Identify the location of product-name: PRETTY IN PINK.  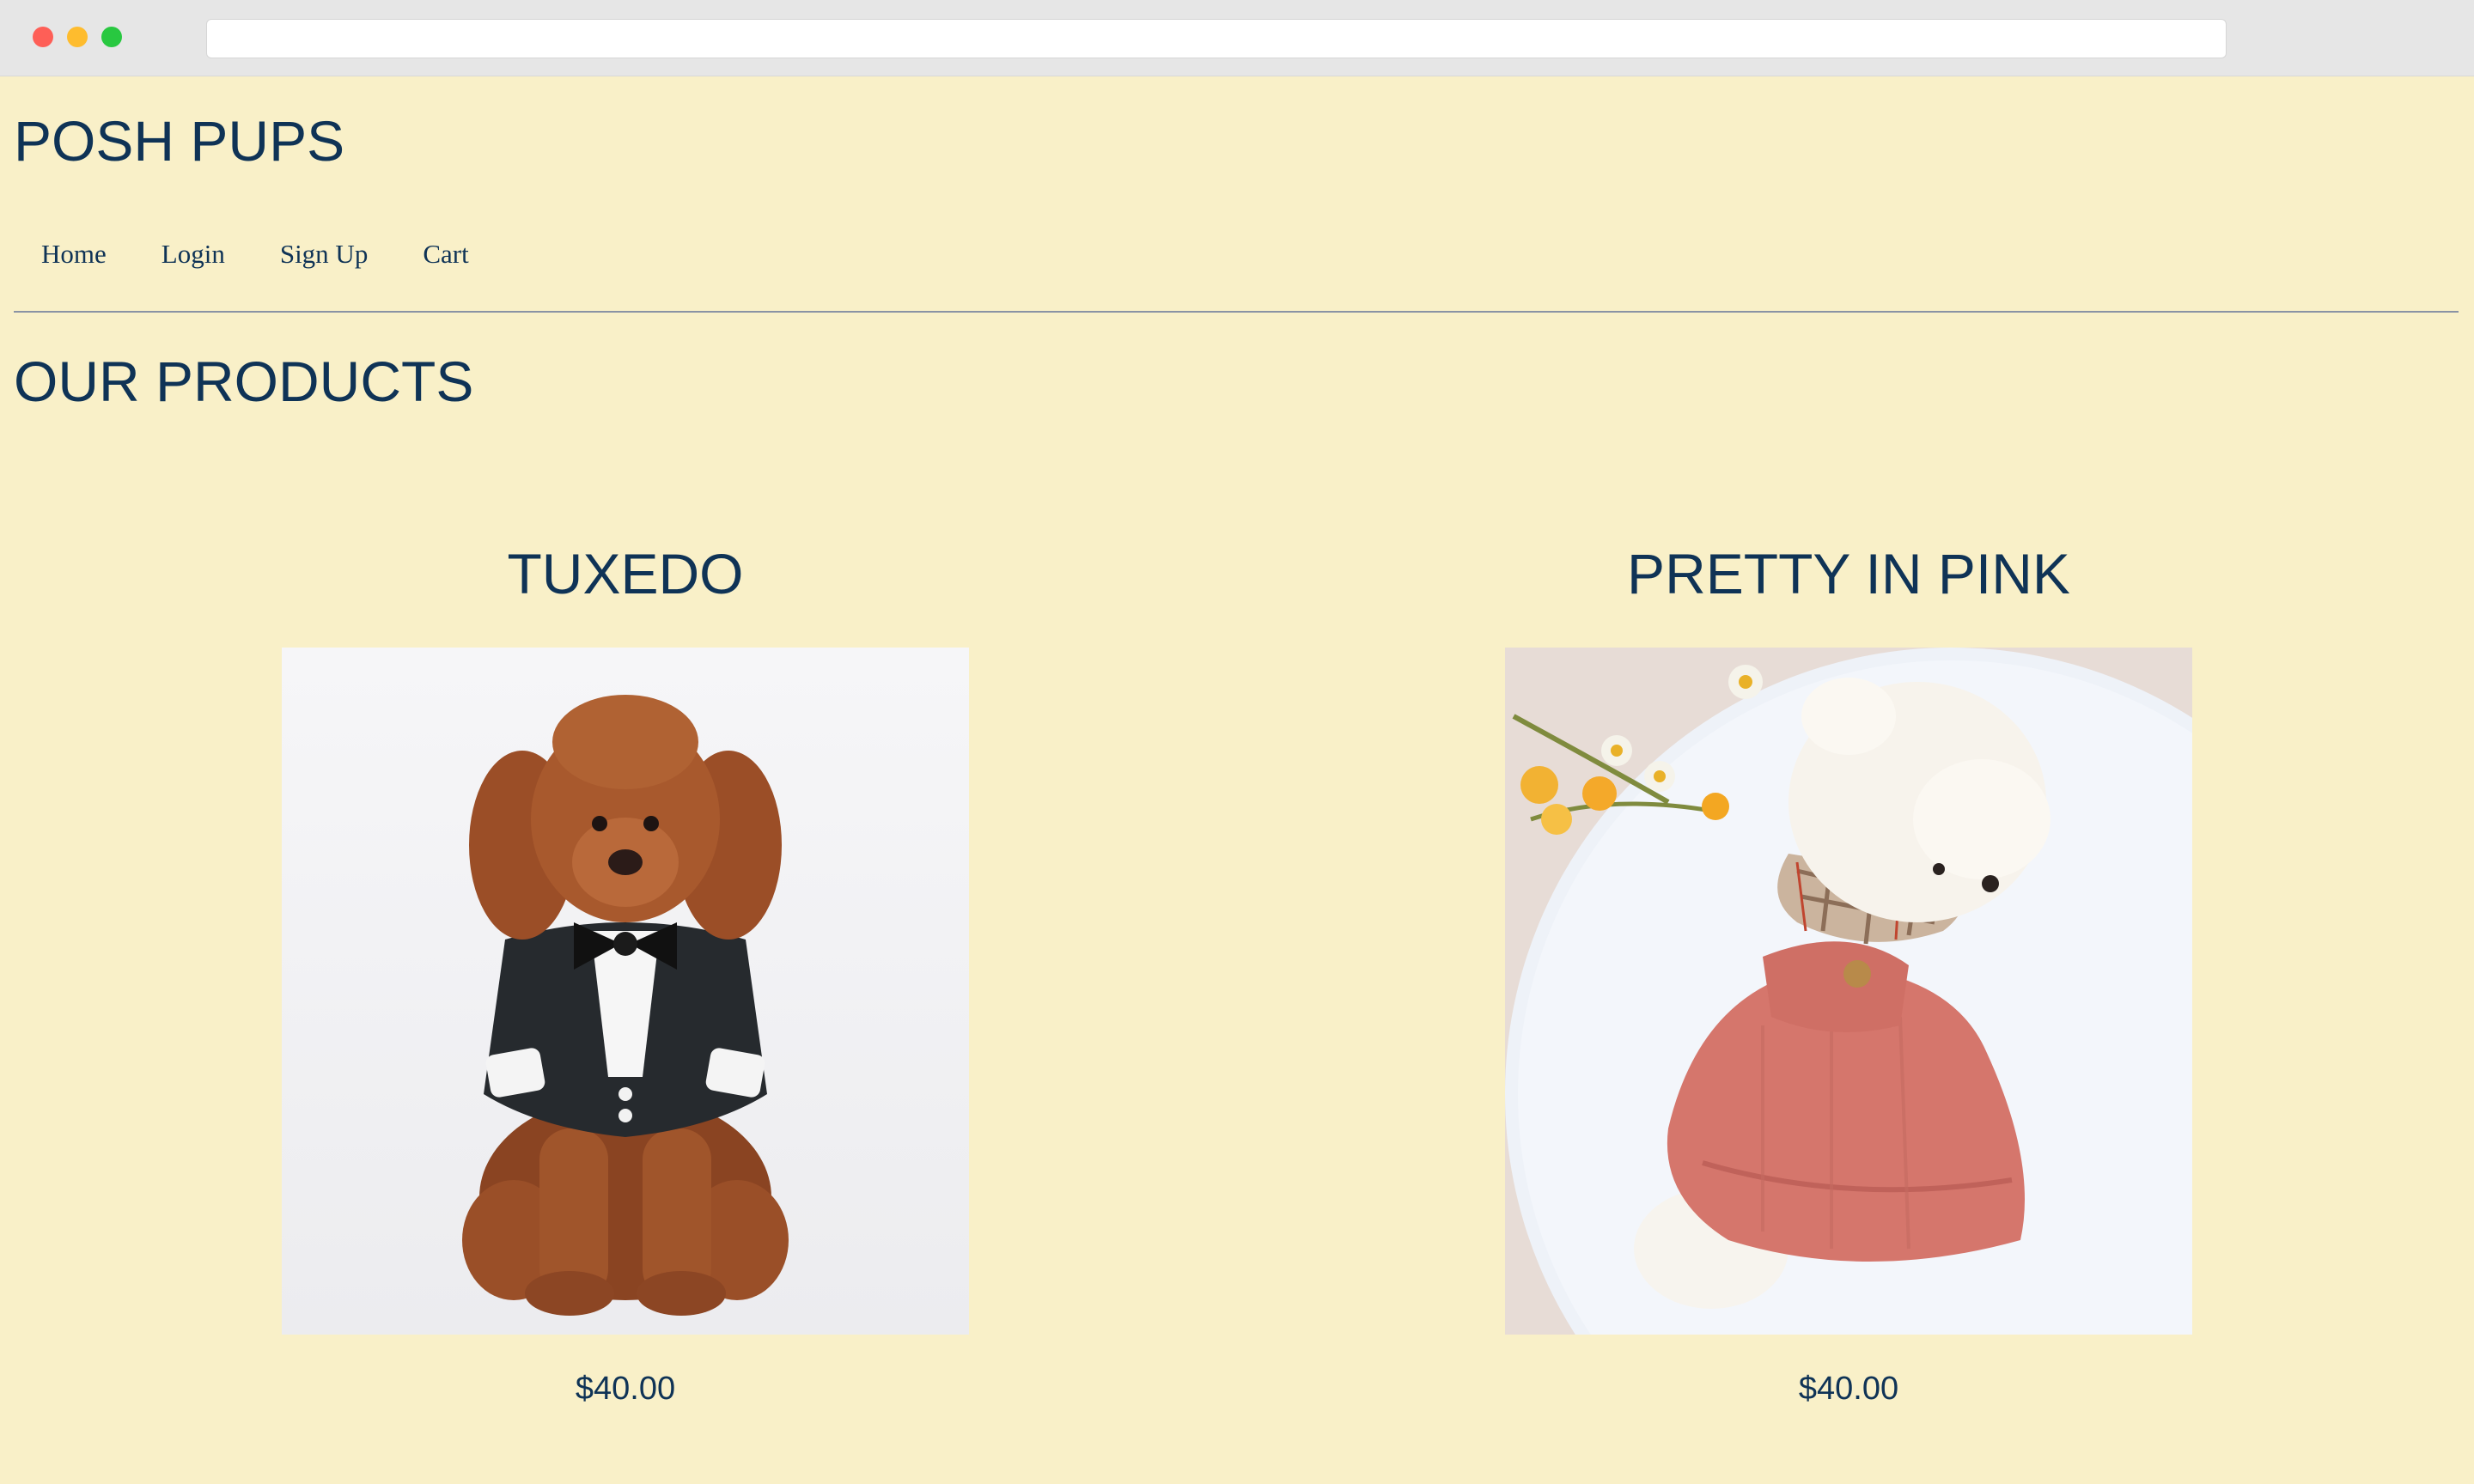
(1848, 573).